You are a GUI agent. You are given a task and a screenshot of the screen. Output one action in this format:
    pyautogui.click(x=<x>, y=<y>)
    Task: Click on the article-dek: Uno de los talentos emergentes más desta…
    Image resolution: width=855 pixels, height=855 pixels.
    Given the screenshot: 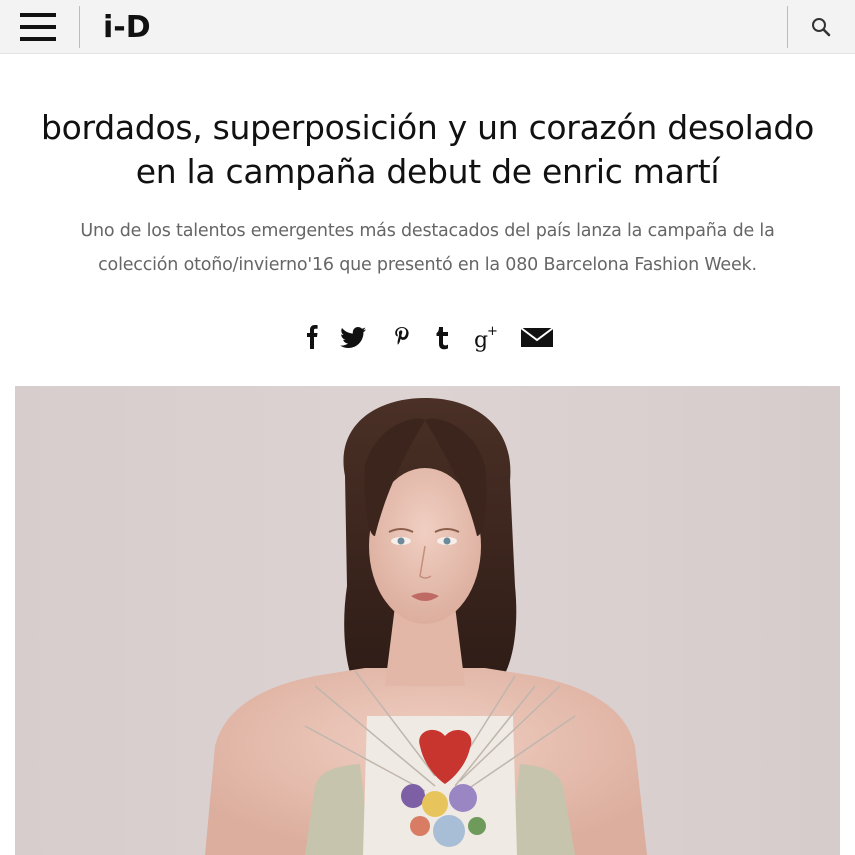 What is the action you would take?
    pyautogui.click(x=427, y=248)
    